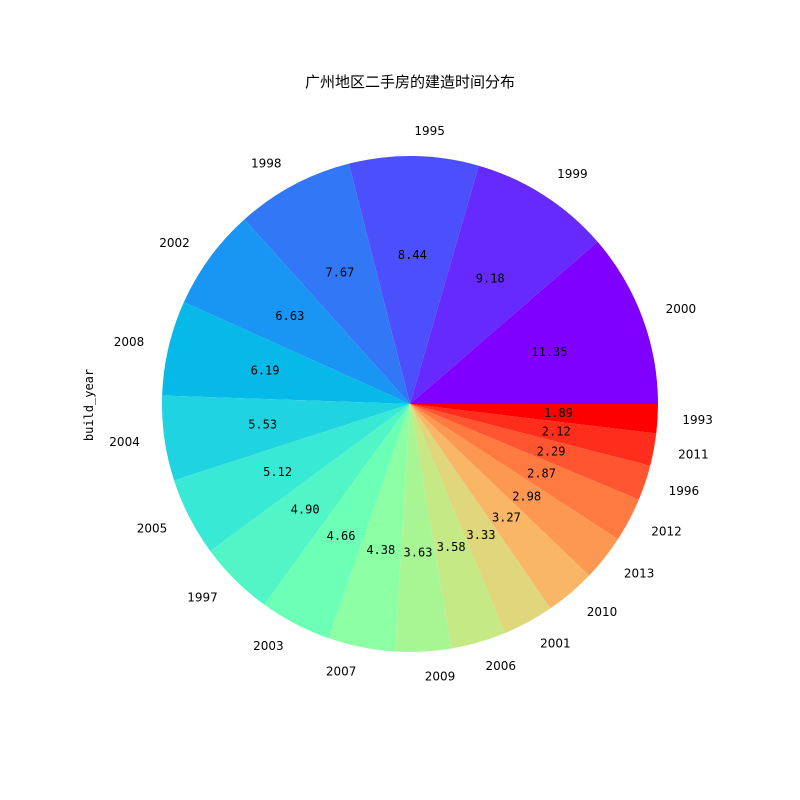  I want to click on slice-value-label: 5.53, so click(262, 425).